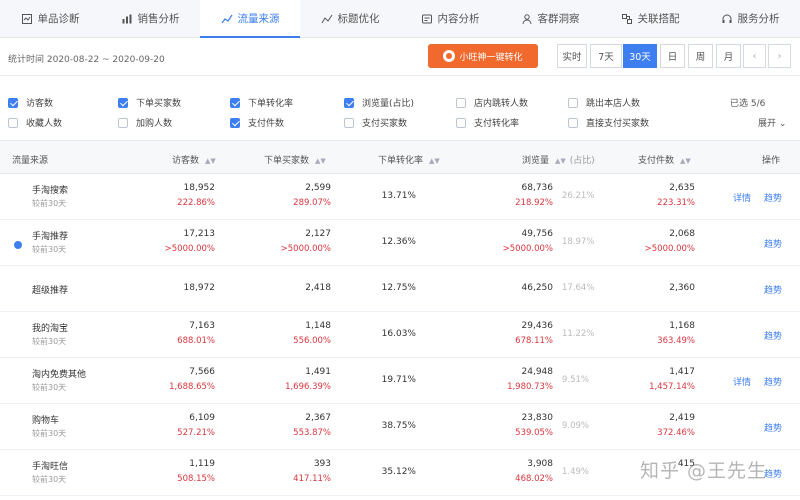  What do you see at coordinates (606, 56) in the screenshot?
I see `period-button: 7天` at bounding box center [606, 56].